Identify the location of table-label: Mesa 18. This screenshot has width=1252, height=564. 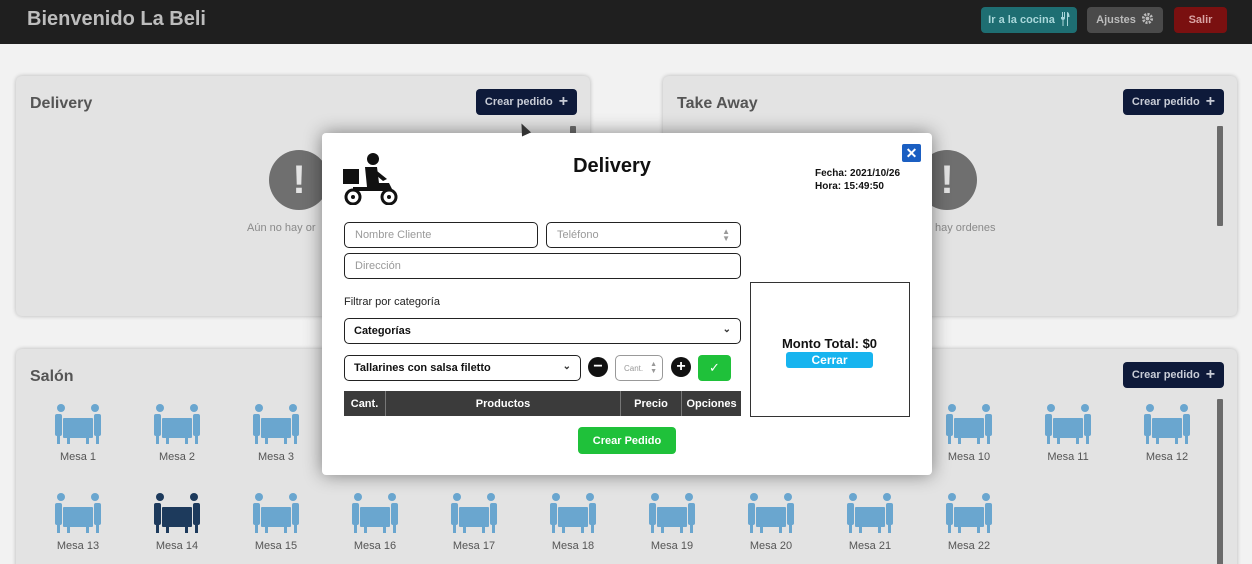
(573, 546).